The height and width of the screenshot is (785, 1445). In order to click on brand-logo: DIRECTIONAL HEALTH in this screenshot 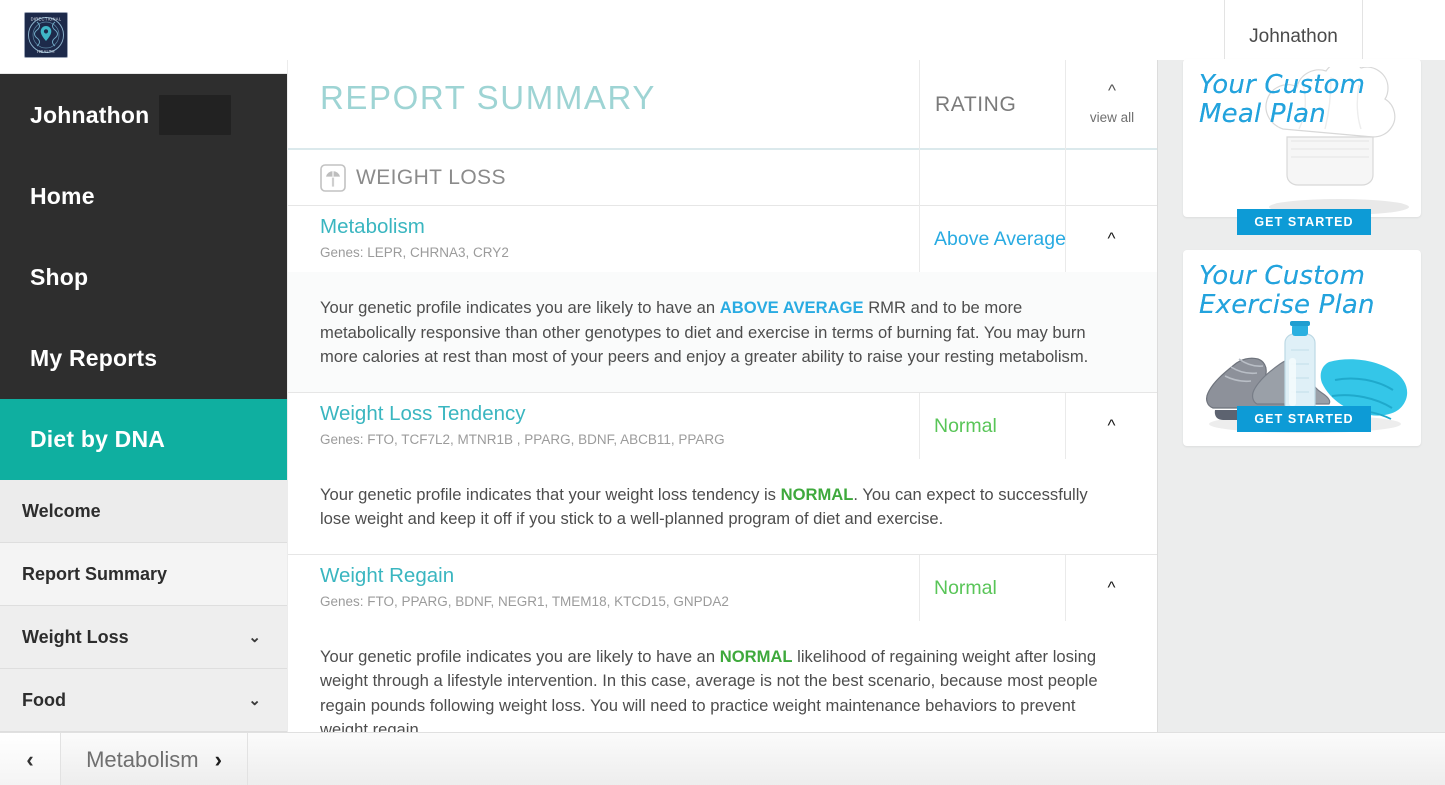, I will do `click(46, 35)`.